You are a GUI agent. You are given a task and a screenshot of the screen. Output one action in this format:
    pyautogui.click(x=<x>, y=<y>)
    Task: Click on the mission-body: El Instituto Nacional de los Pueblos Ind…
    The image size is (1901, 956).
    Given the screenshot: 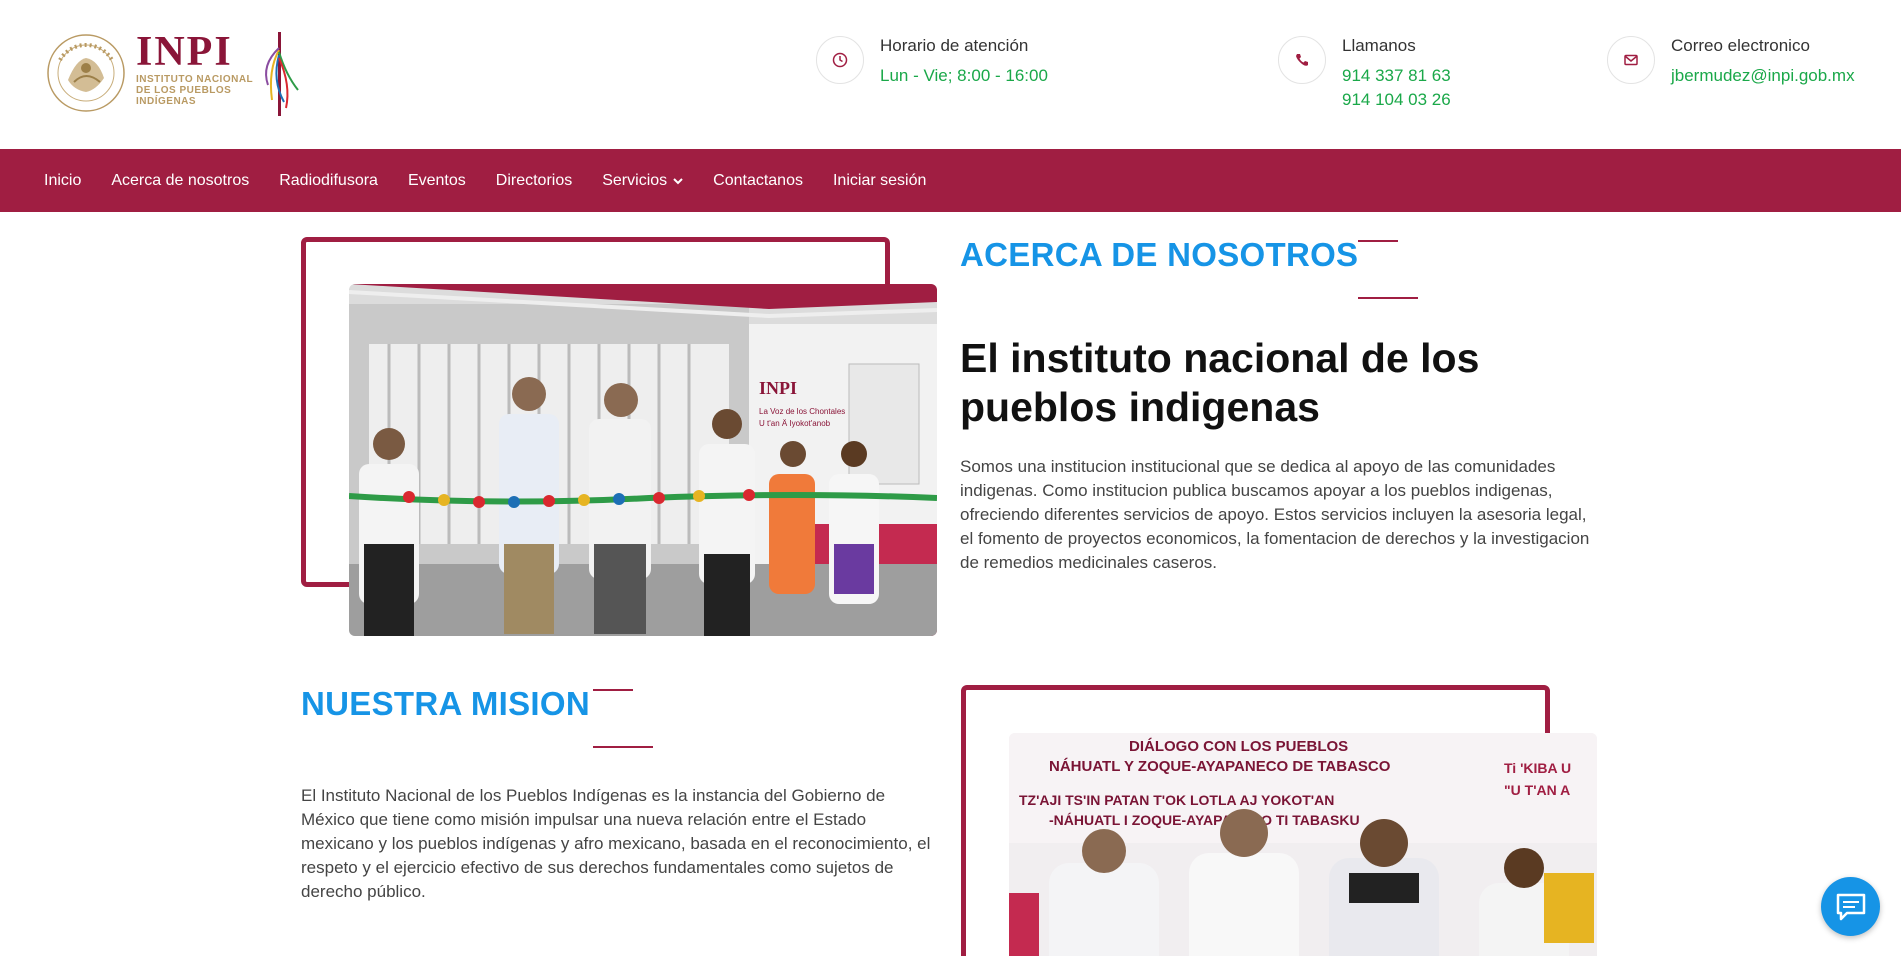 What is the action you would take?
    pyautogui.click(x=616, y=843)
    